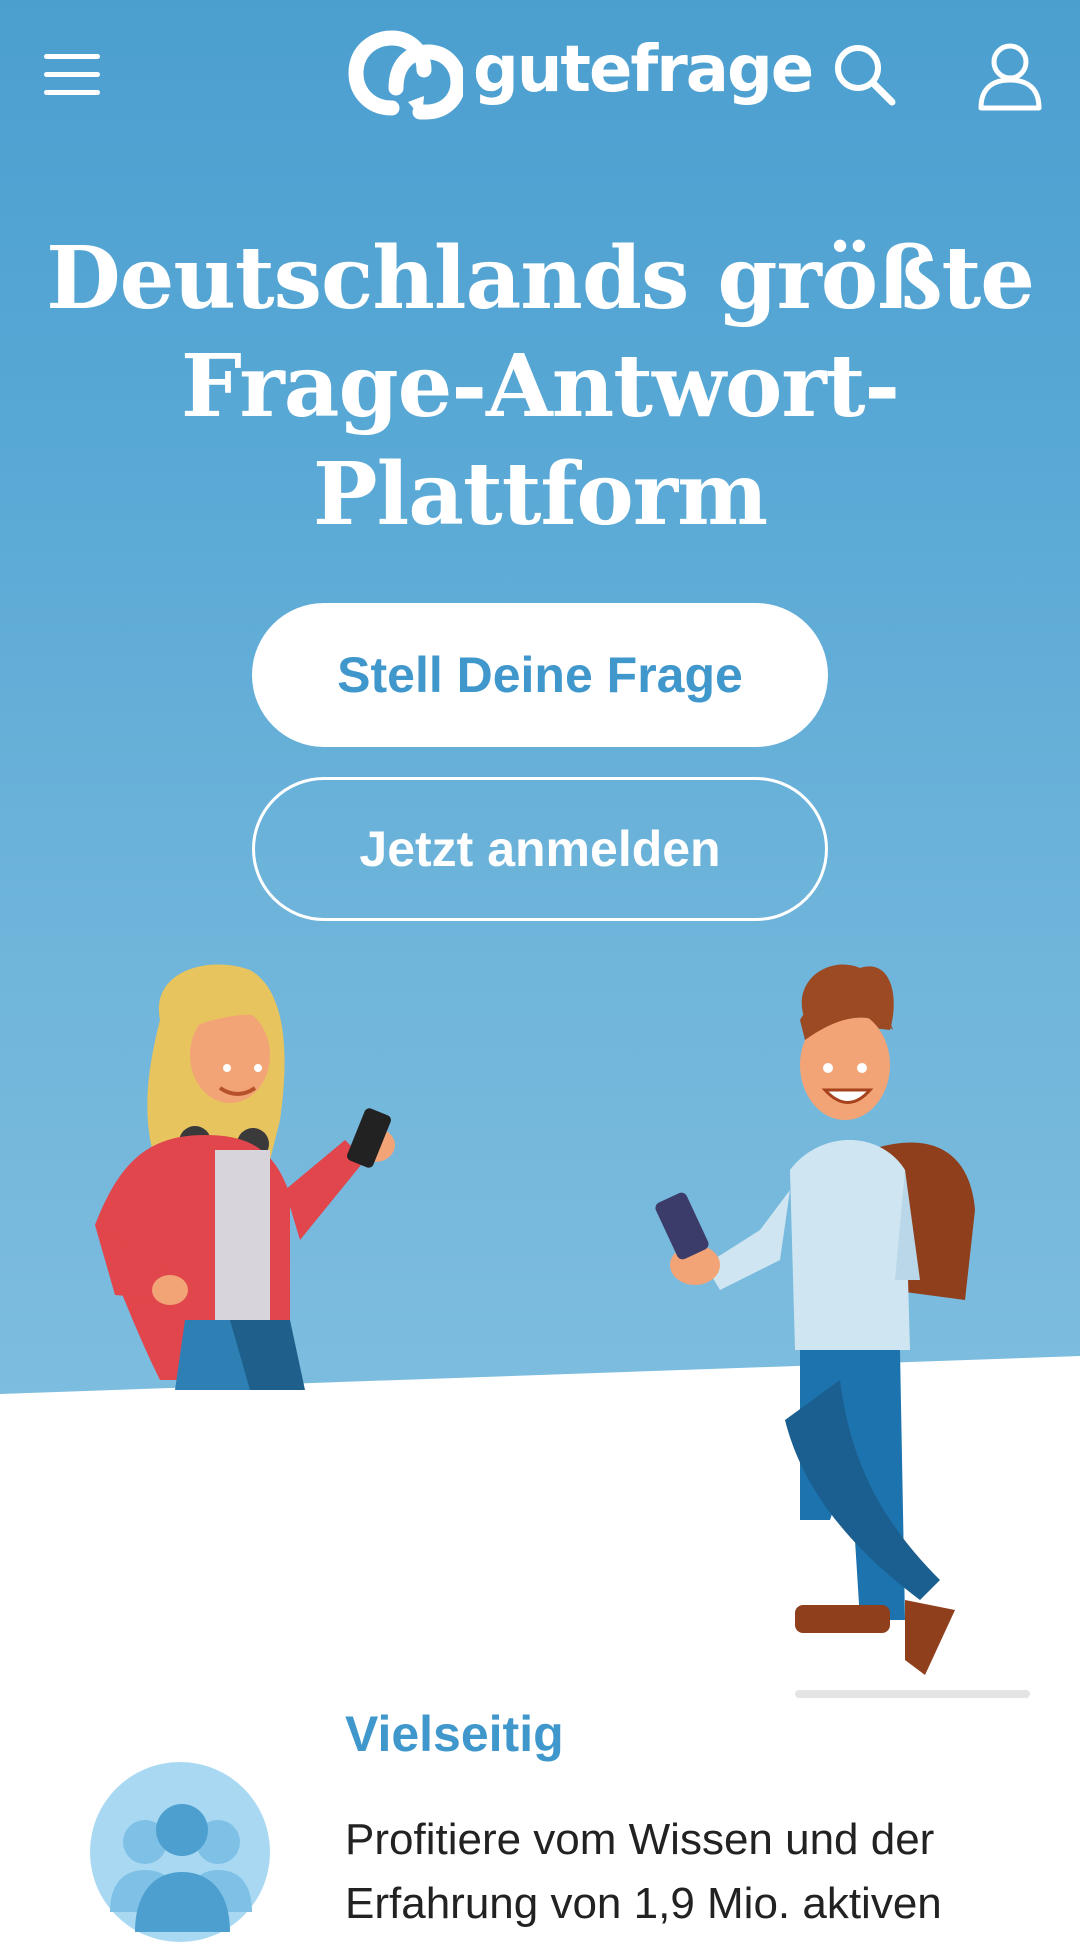 This screenshot has width=1080, height=1942. What do you see at coordinates (180, 1852) in the screenshot?
I see `users-group-icon` at bounding box center [180, 1852].